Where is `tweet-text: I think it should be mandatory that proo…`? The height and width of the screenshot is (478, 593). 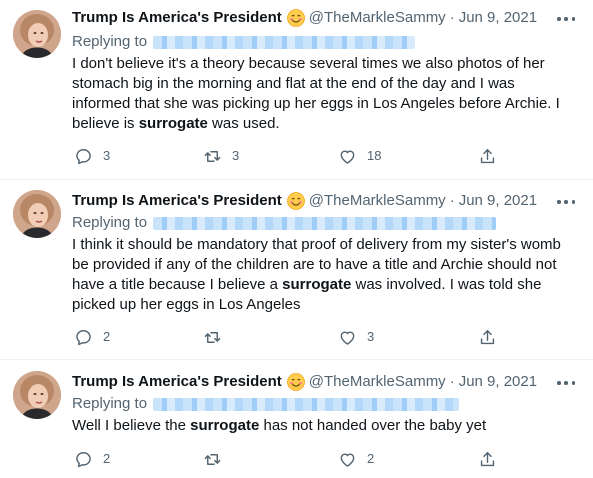 tweet-text: I think it should be mandatory that proo… is located at coordinates (316, 274).